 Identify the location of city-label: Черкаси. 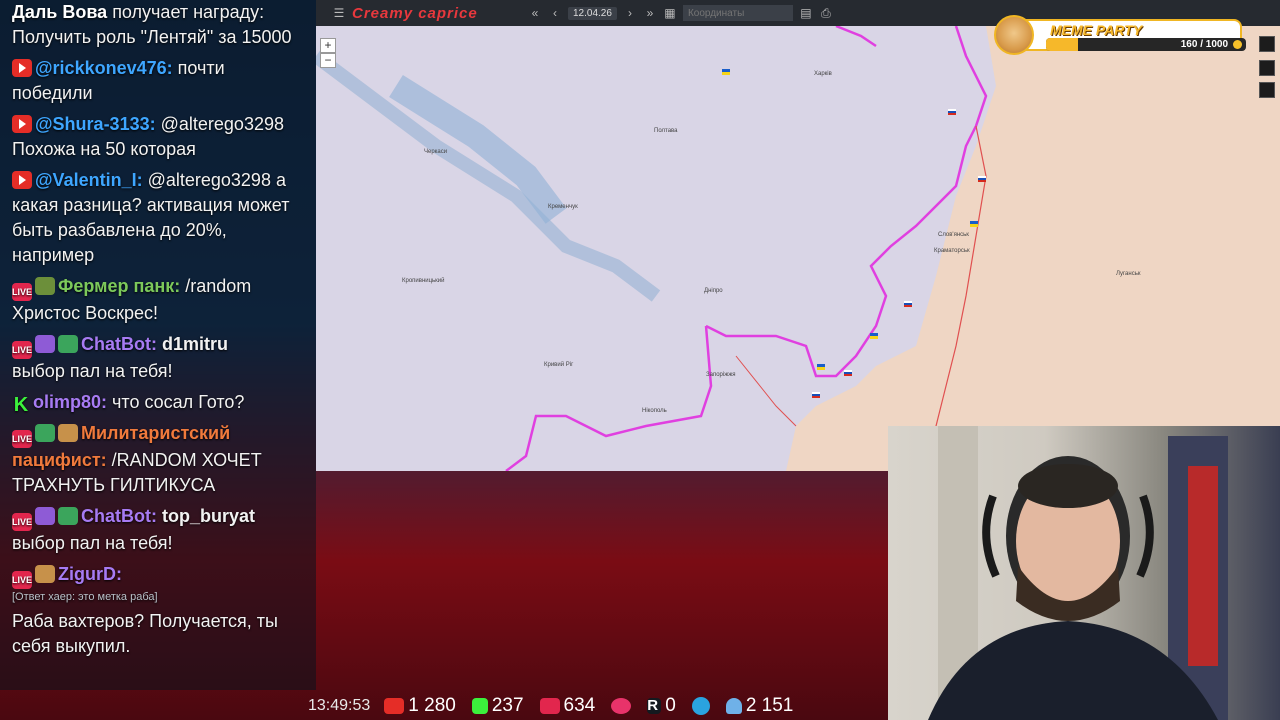
(436, 152).